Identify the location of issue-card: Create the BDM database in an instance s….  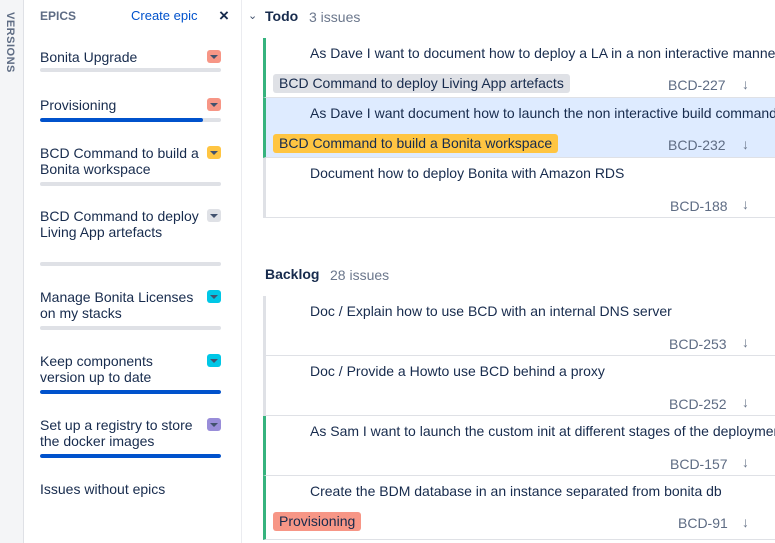
(519, 508).